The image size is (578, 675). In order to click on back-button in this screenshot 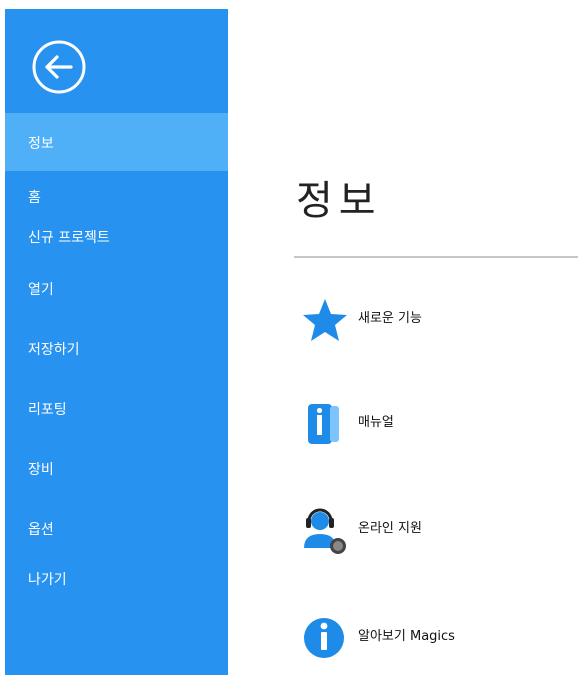, I will do `click(59, 67)`.